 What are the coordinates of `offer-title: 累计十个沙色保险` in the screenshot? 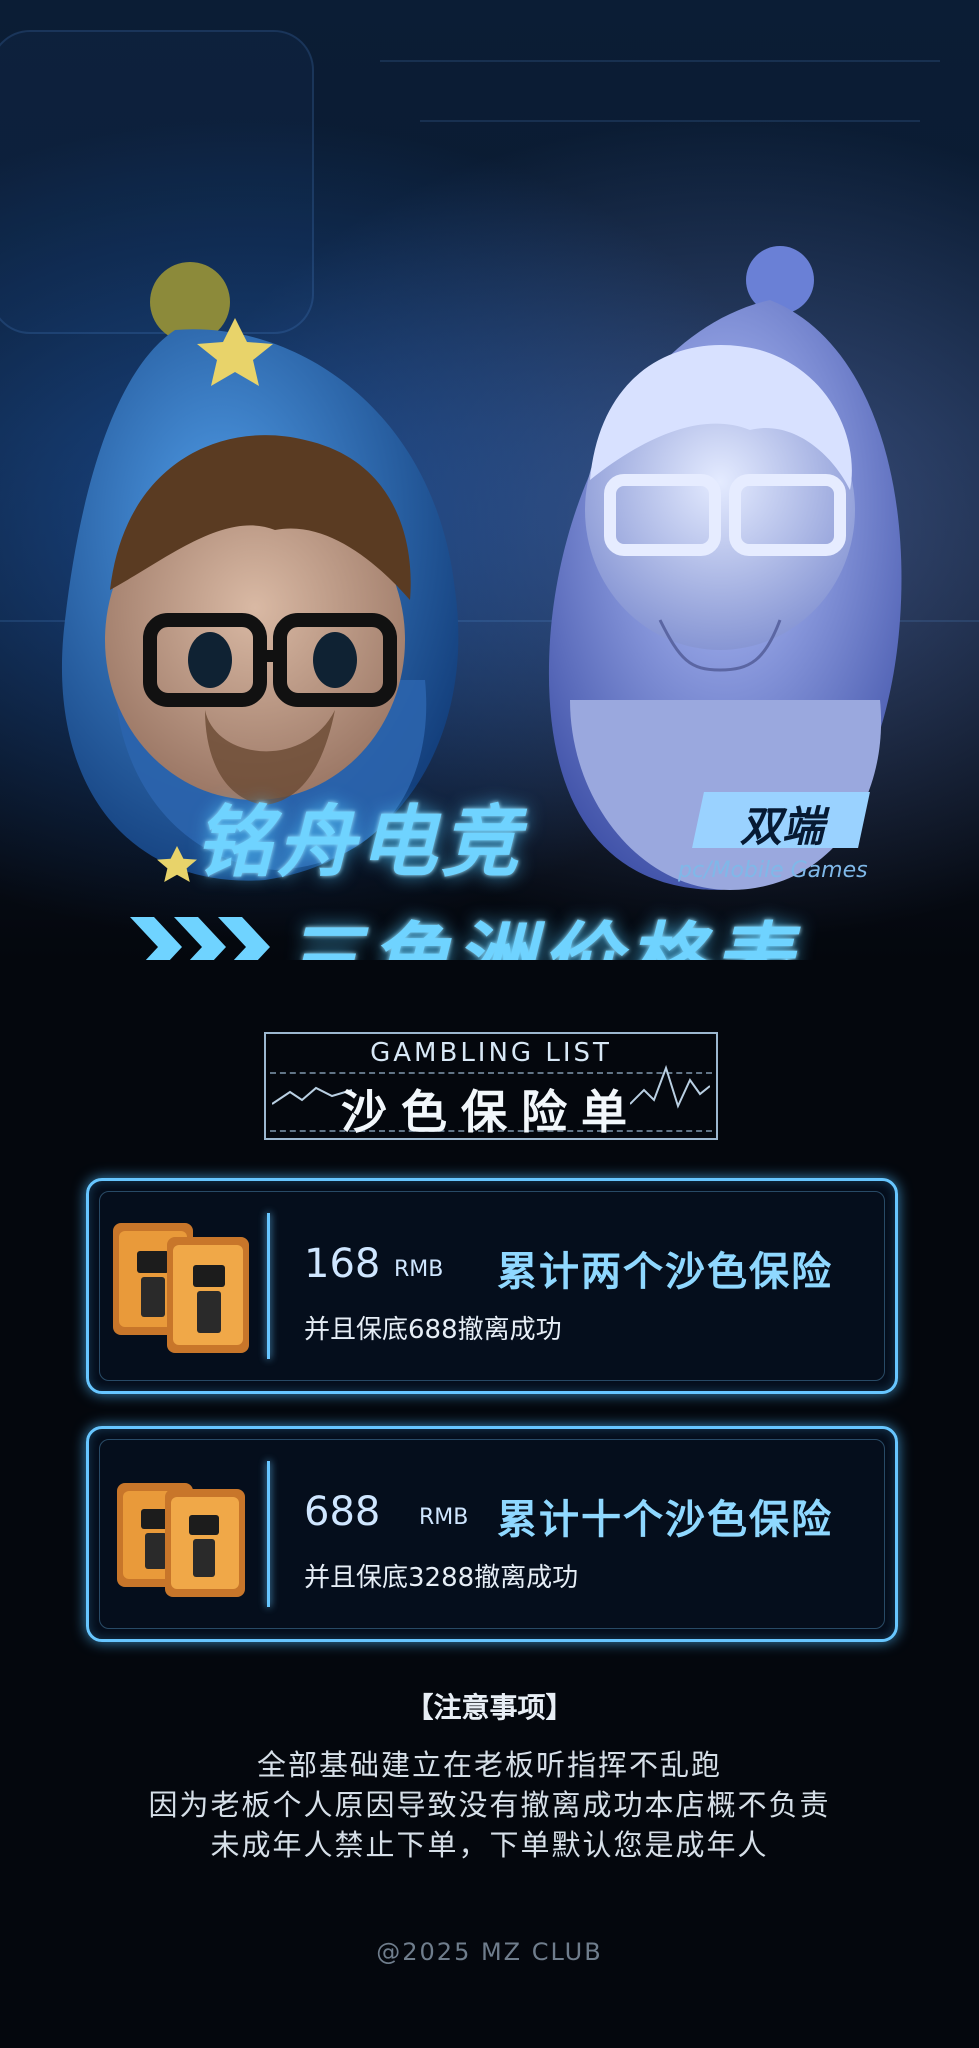 It's located at (665, 1520).